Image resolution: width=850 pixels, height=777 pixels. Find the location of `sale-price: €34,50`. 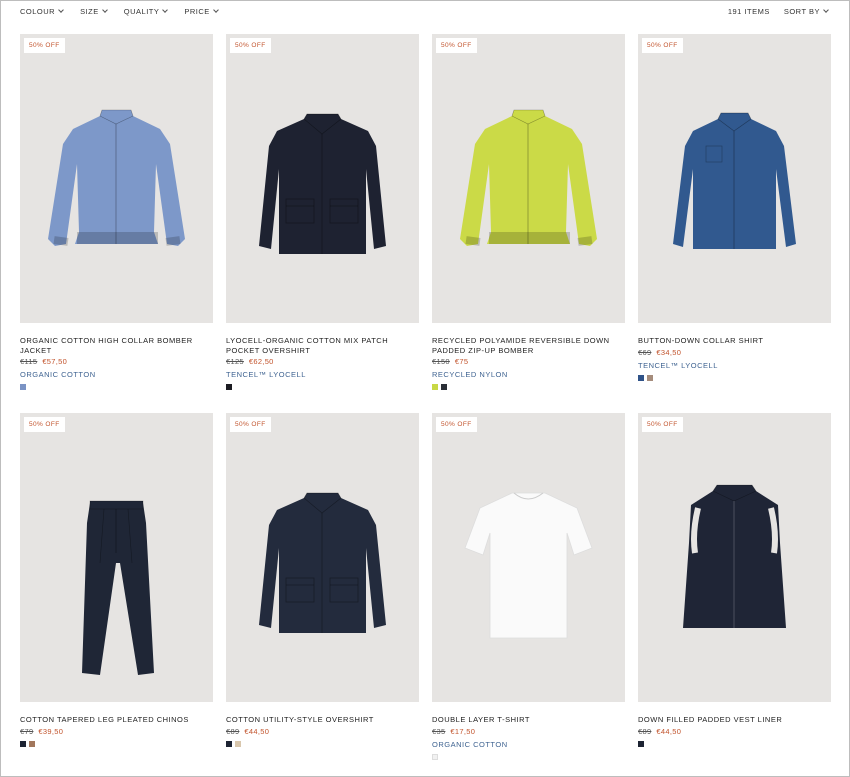

sale-price: €34,50 is located at coordinates (669, 352).